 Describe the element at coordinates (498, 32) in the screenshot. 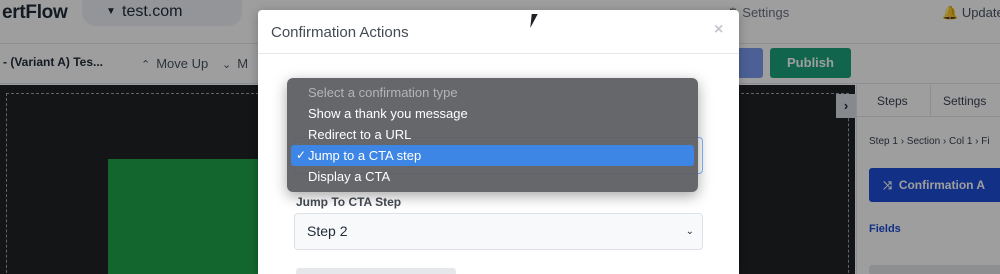

I see `modal-header: Confirmation Actions ×` at that location.